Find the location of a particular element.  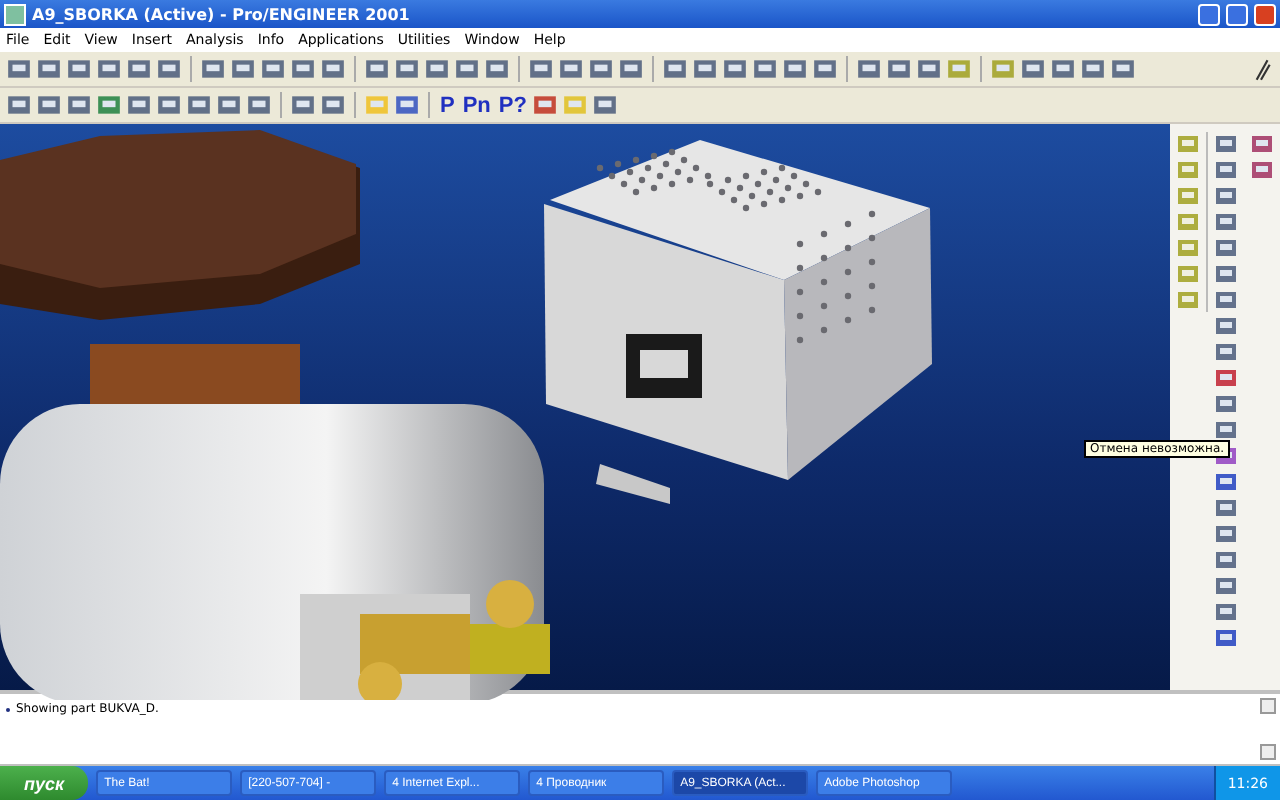

window-title: A9_SBORKA (Active) - Pro/ENGINEER 2001 is located at coordinates (221, 14).